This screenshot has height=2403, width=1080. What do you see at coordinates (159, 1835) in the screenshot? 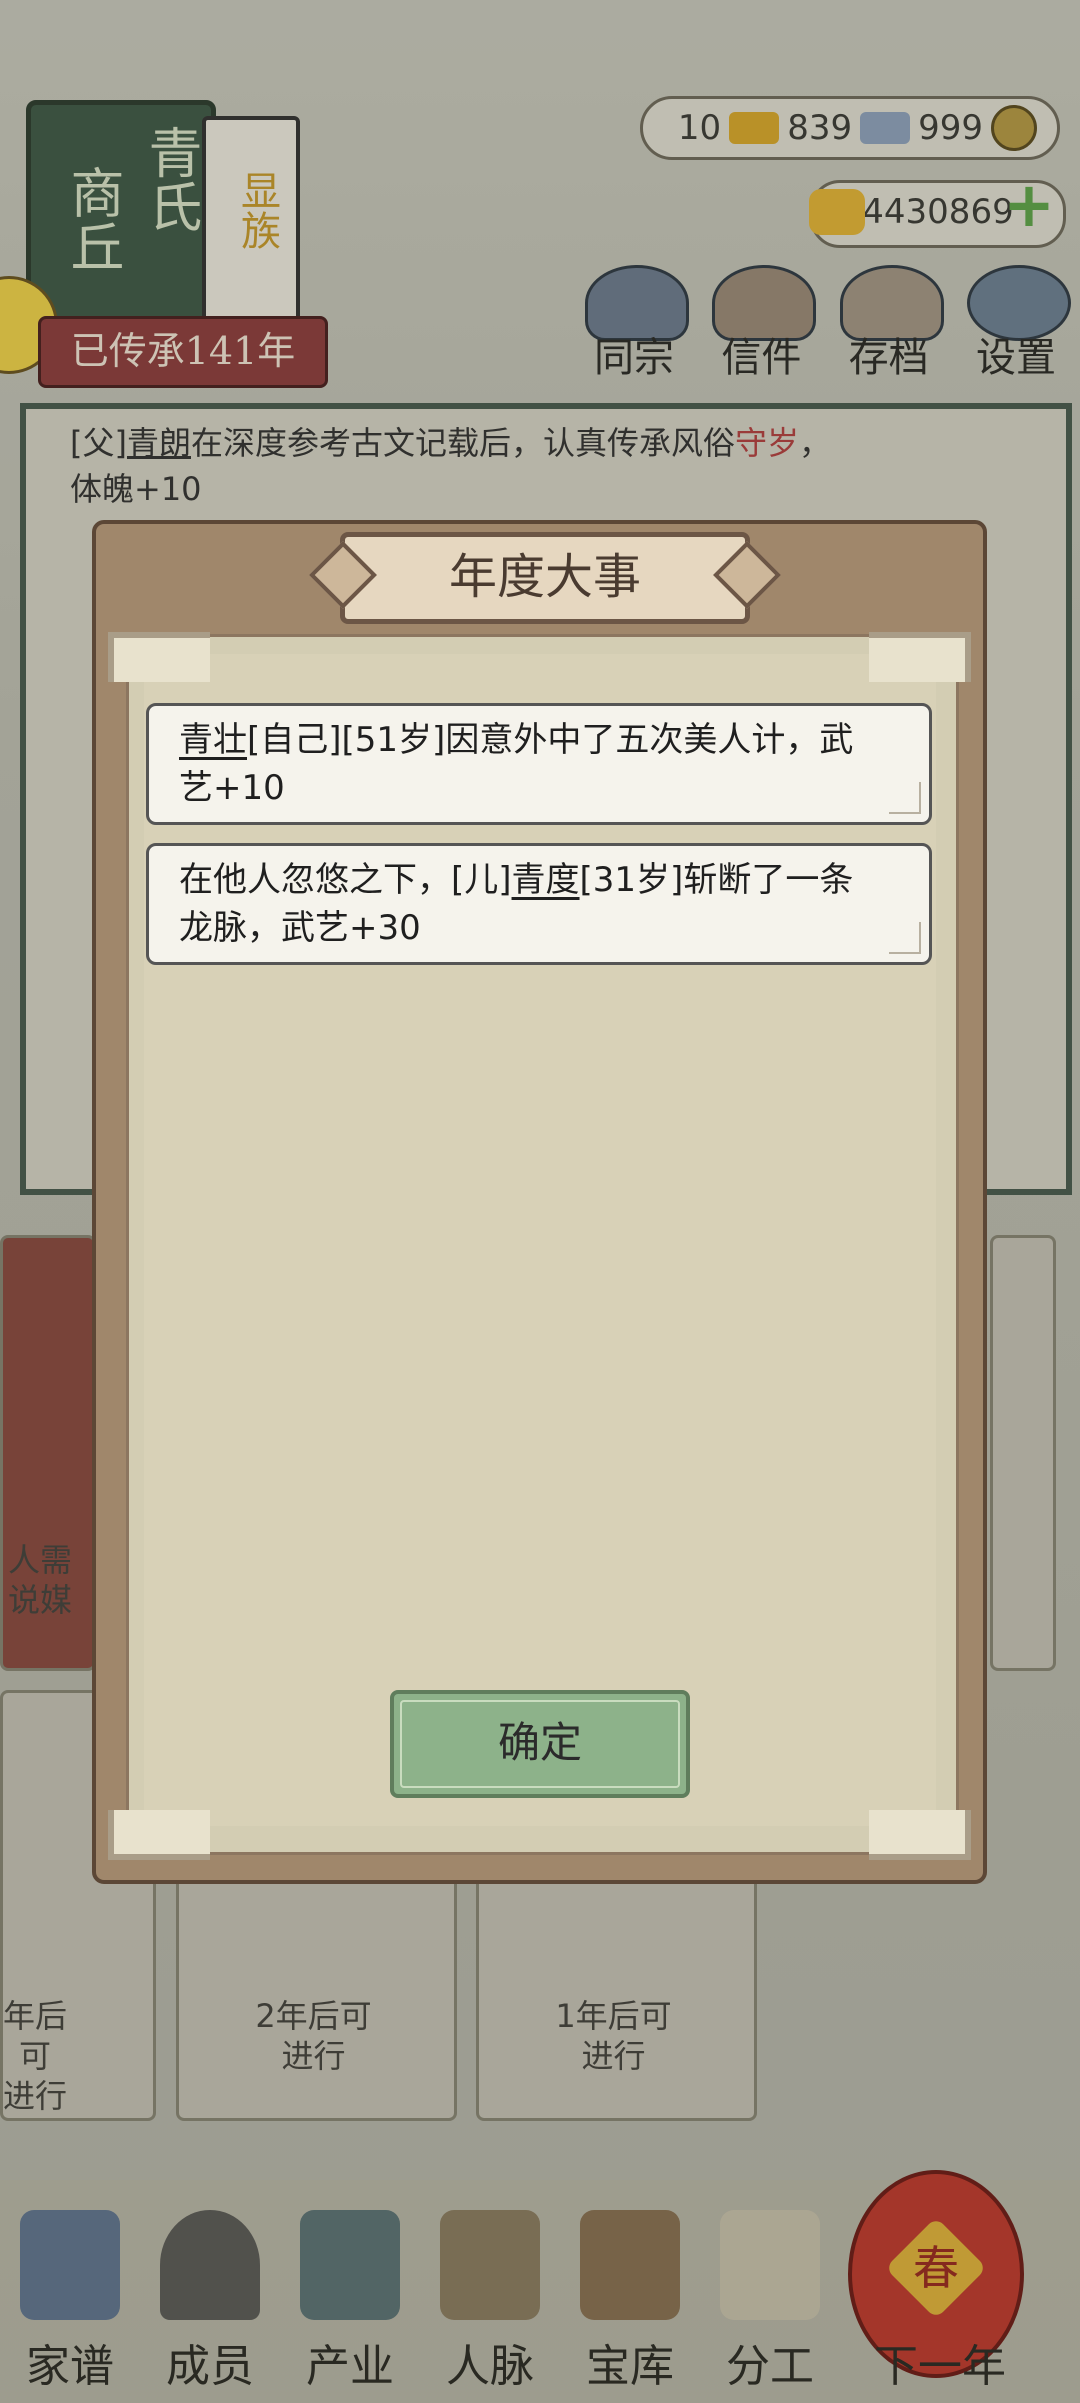
I see `corner-ornament-bl` at bounding box center [159, 1835].